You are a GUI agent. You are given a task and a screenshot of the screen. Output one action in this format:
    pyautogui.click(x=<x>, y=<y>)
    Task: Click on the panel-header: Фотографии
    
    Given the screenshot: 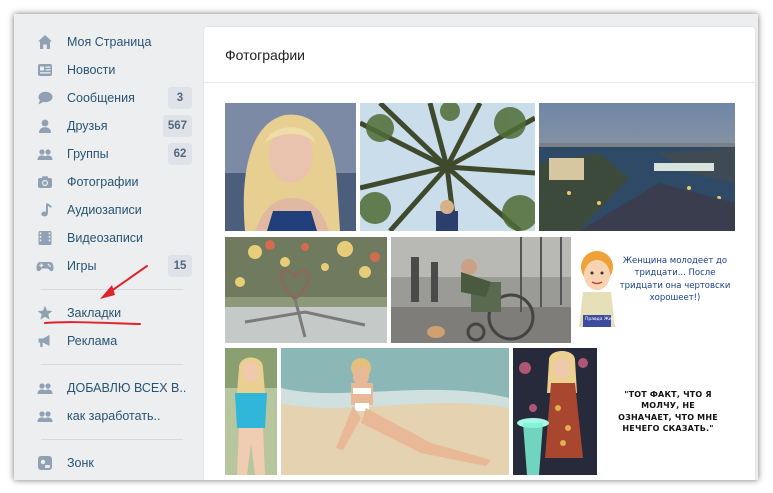 What is the action you would take?
    pyautogui.click(x=479, y=55)
    